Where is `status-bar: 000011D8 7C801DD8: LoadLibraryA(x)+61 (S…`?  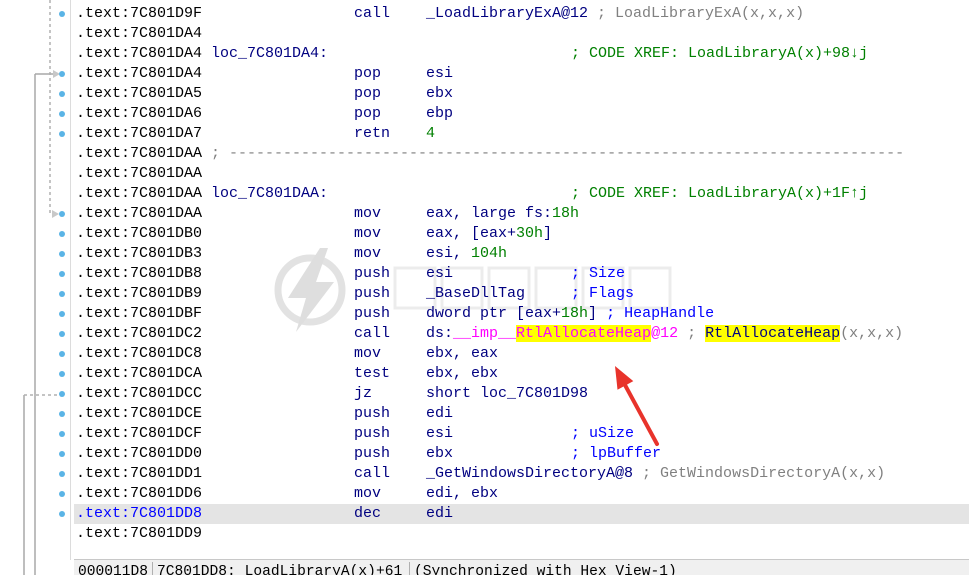
status-bar: 000011D8 7C801DD8: LoadLibraryA(x)+61 (S… is located at coordinates (521, 567).